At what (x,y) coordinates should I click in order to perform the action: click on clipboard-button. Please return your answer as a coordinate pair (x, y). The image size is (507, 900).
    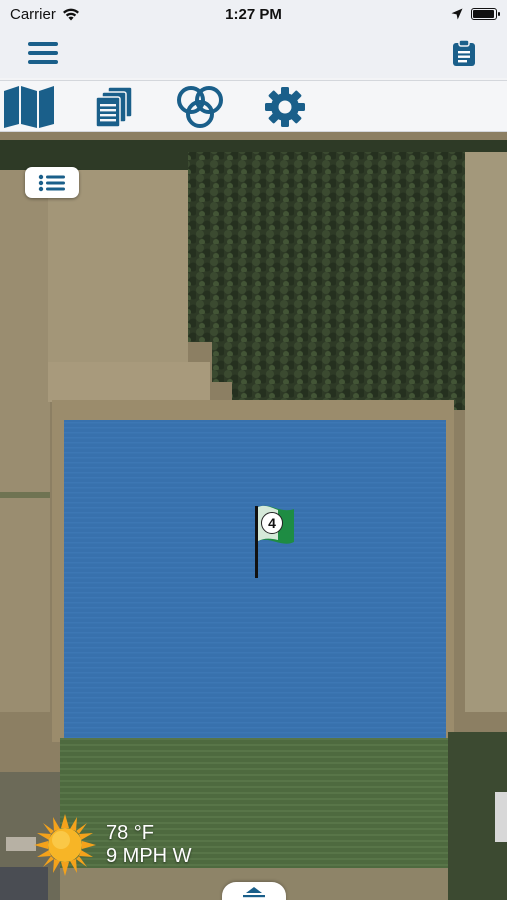
    Looking at the image, I should click on (464, 53).